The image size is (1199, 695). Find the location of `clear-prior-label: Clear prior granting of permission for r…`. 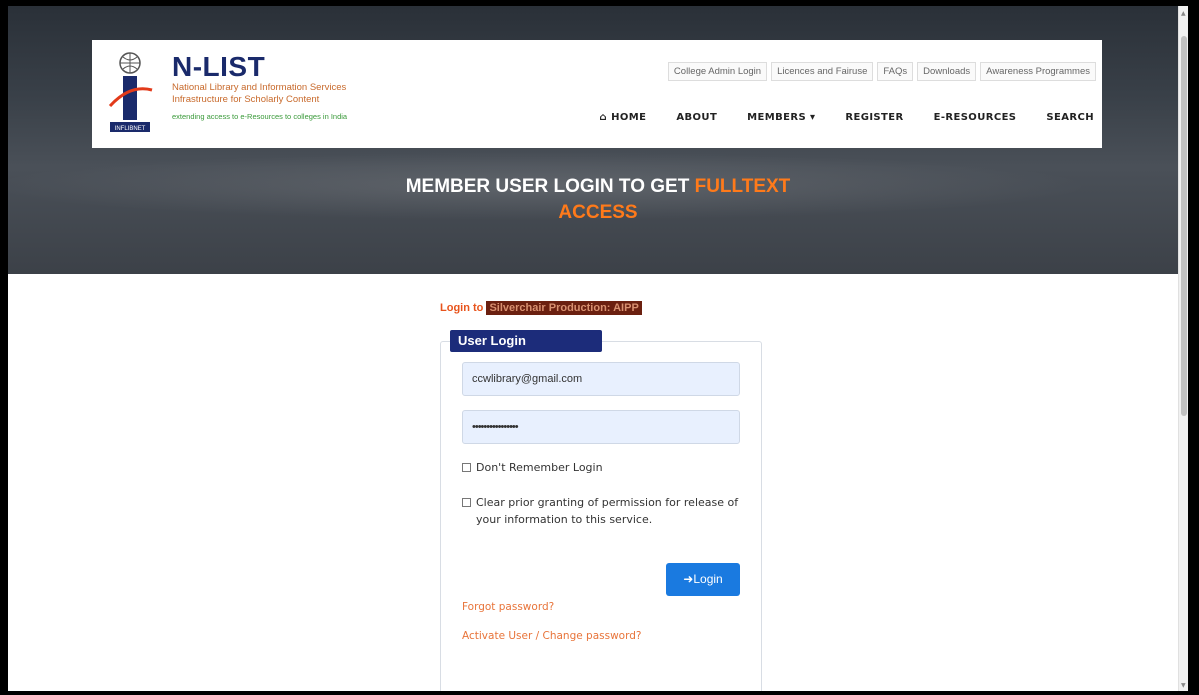

clear-prior-label: Clear prior granting of permission for r… is located at coordinates (607, 511).